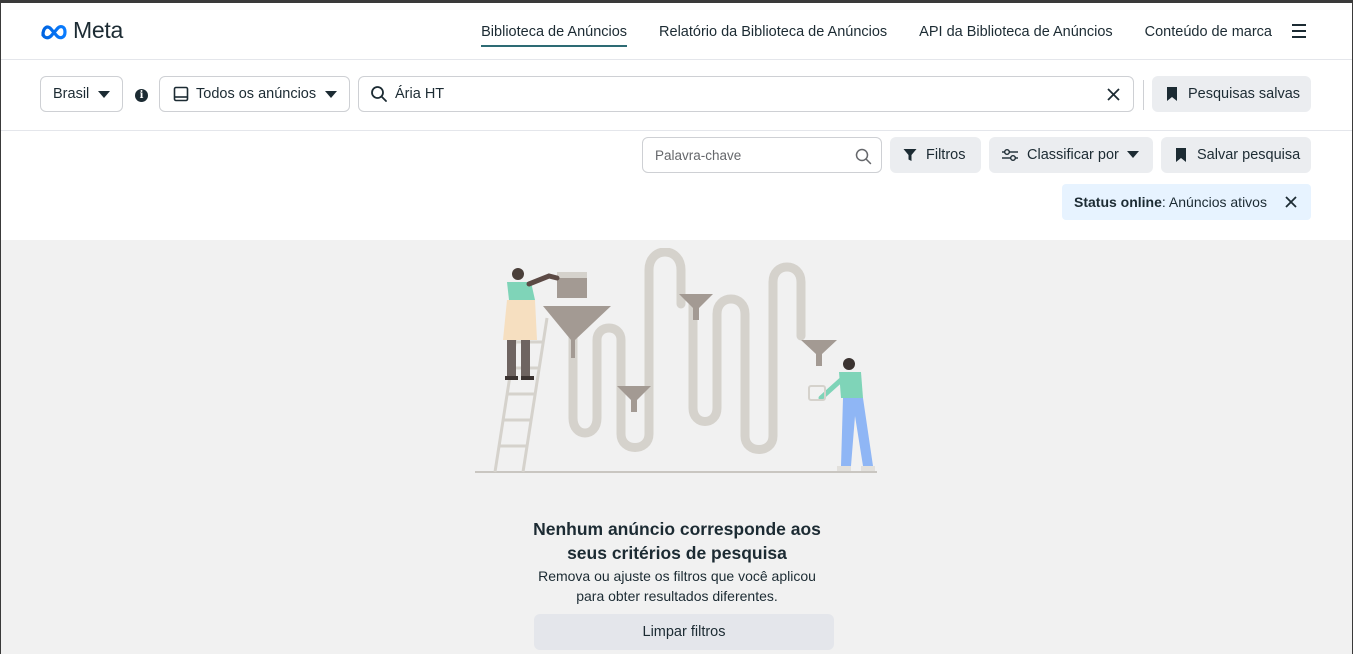  What do you see at coordinates (946, 155) in the screenshot?
I see `filters-label: Filtros` at bounding box center [946, 155].